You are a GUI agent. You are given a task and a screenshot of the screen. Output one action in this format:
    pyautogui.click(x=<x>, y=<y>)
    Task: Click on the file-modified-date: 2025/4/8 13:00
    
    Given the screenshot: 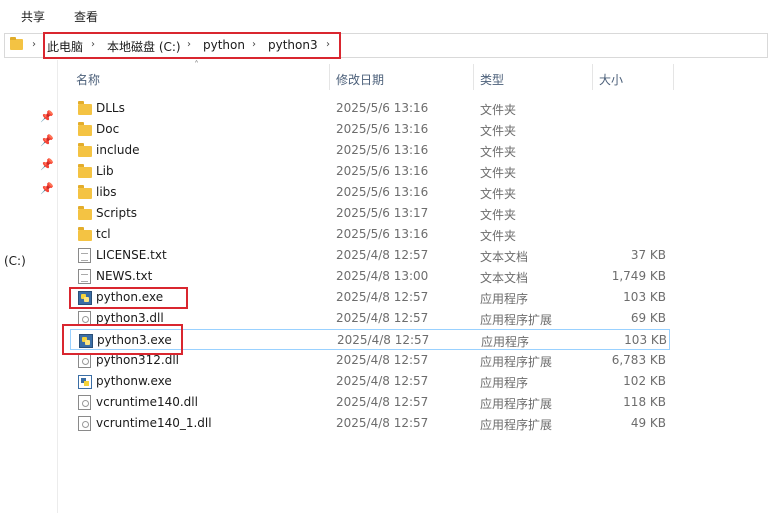 What is the action you would take?
    pyautogui.click(x=382, y=276)
    